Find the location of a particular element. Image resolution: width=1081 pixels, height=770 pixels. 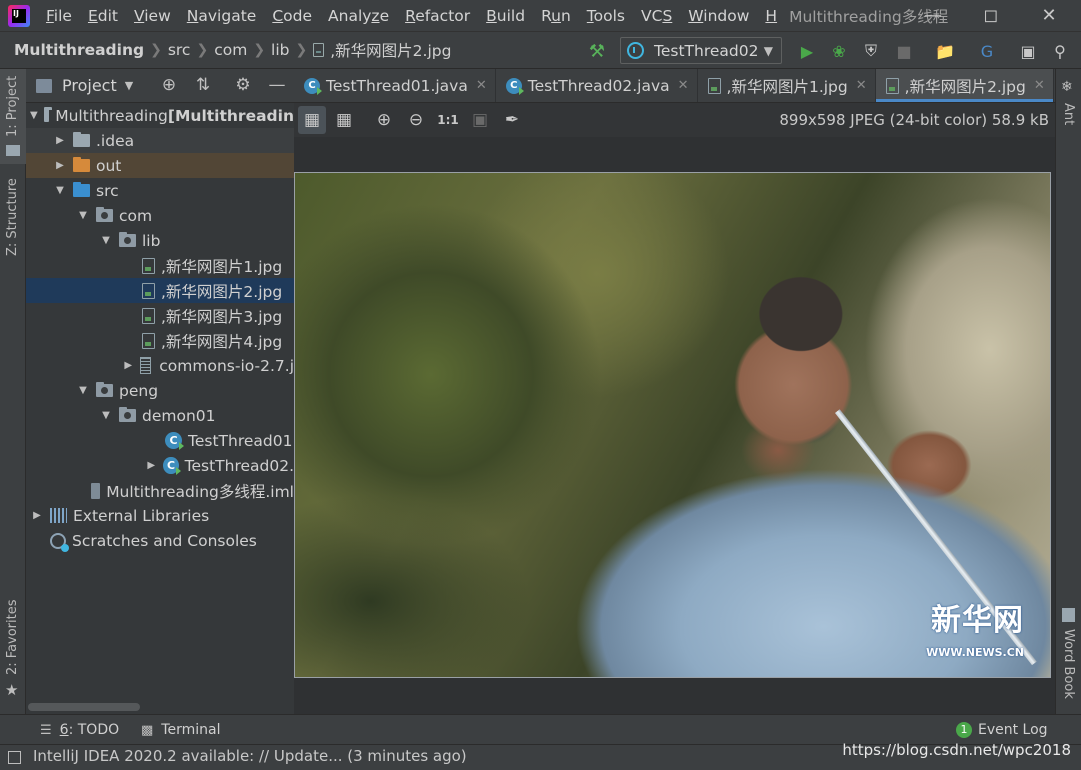

menu-item: Run is located at coordinates (556, 16).